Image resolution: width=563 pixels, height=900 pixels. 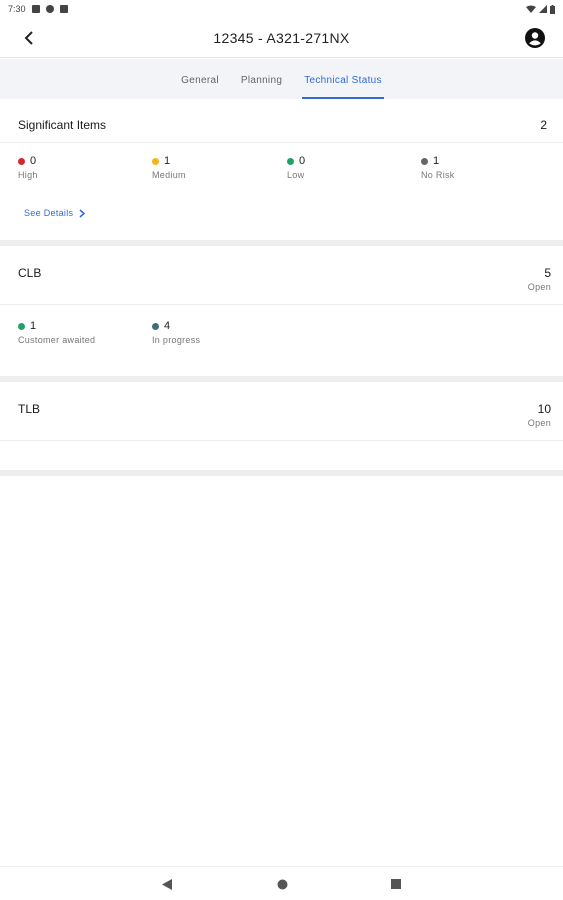 I want to click on notification-icon, so click(x=35, y=9).